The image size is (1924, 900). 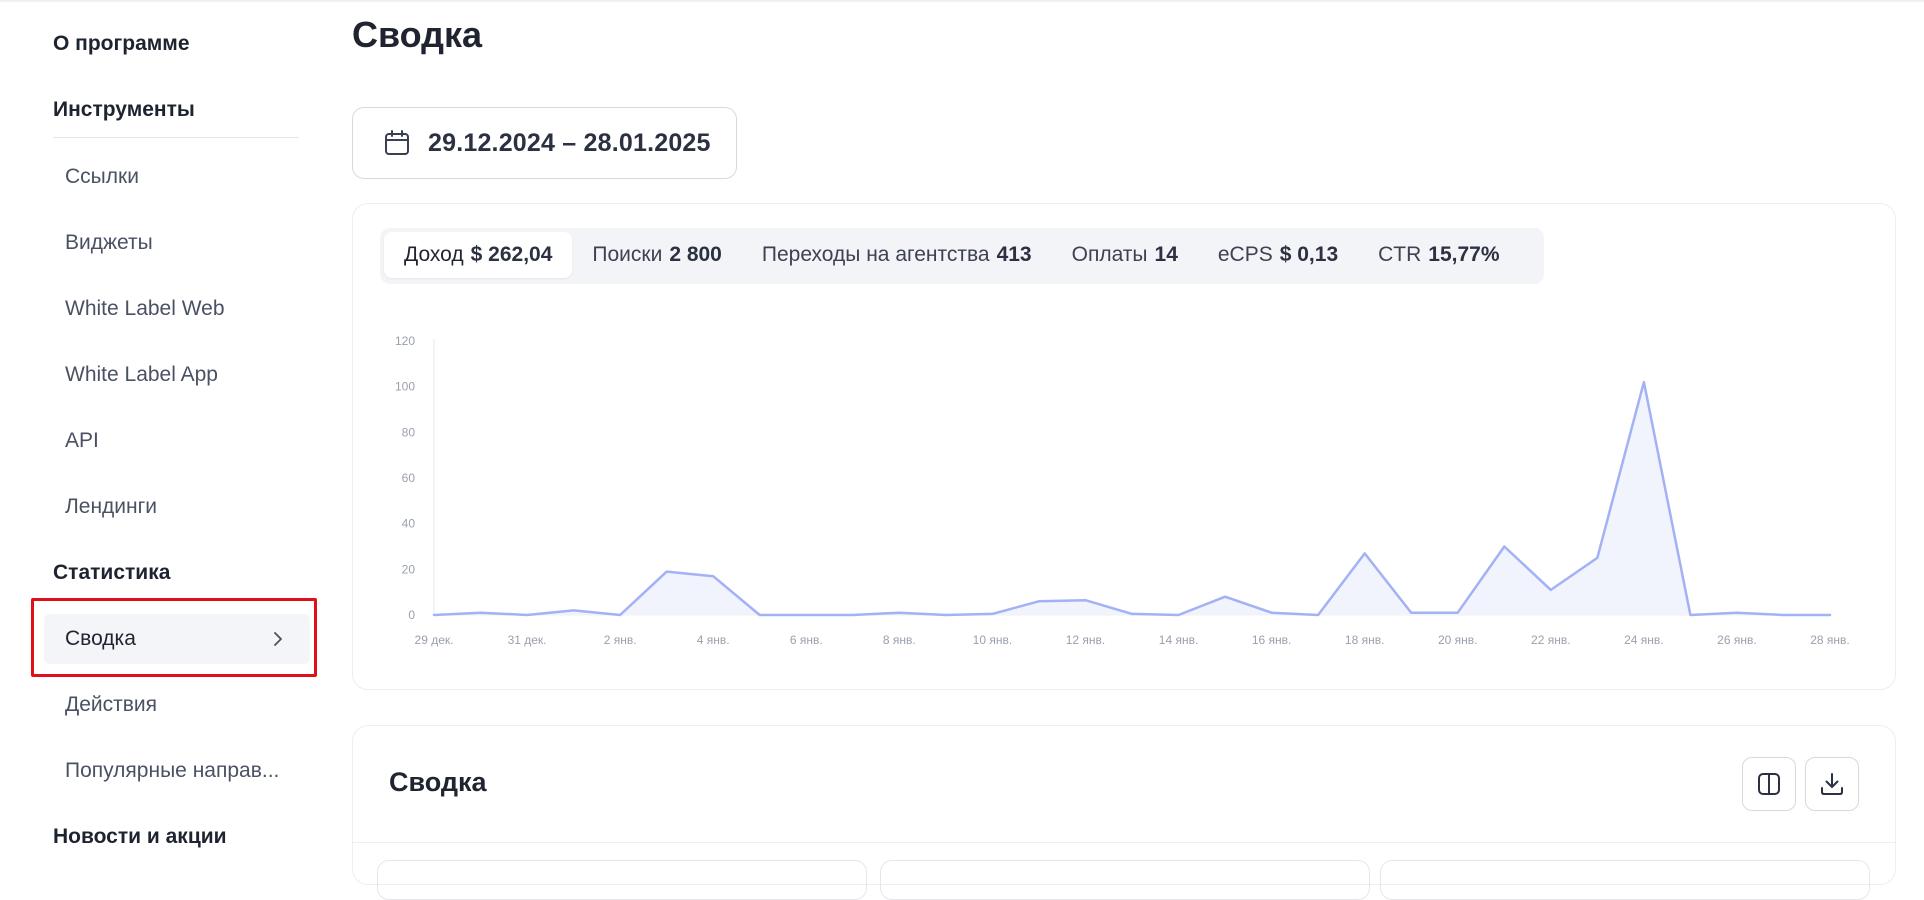 I want to click on x-tick-label: 22 янв., so click(x=1551, y=640).